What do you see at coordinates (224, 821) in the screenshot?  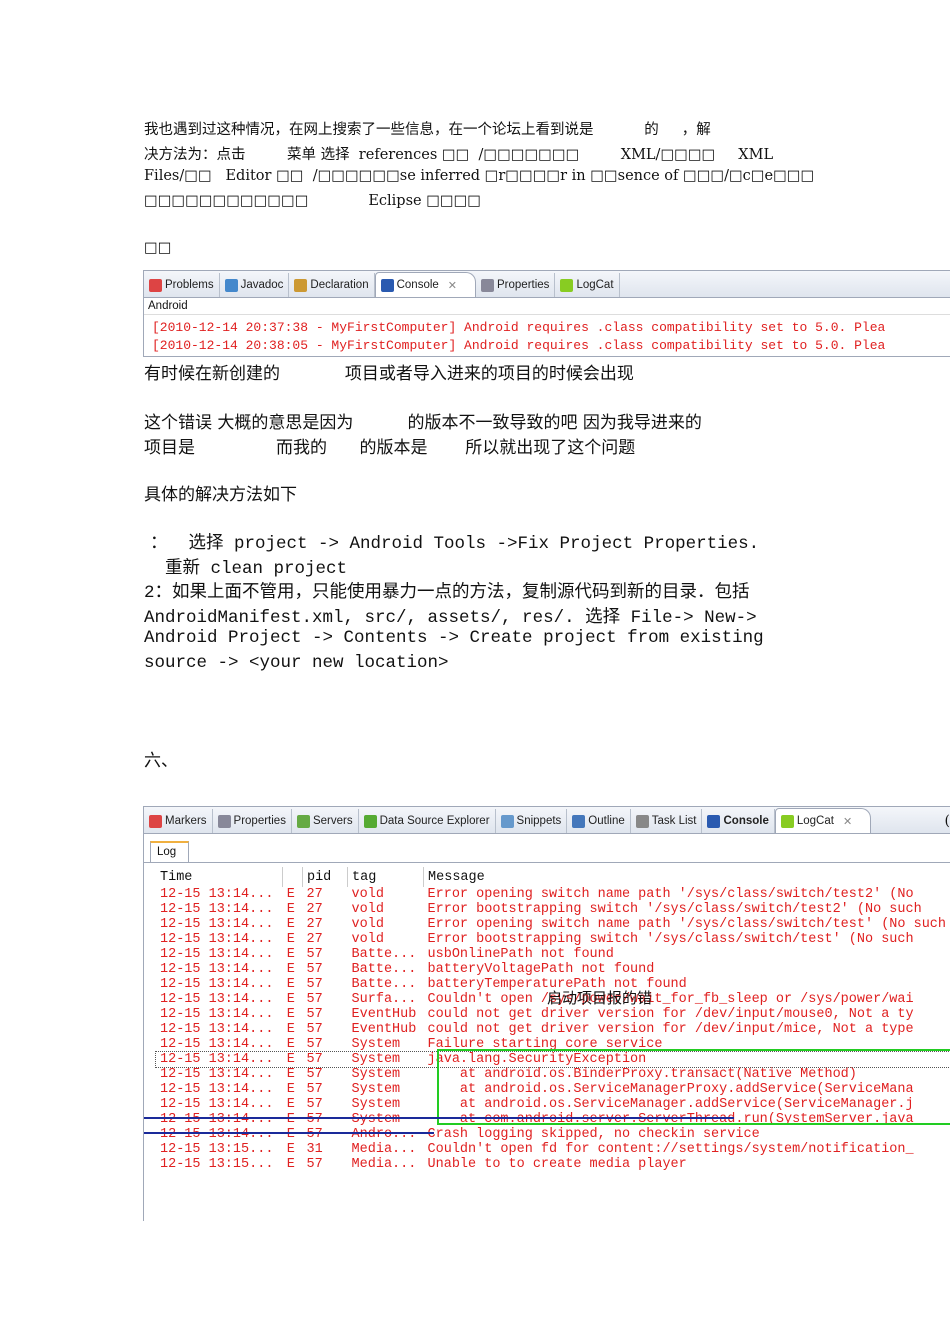 I see `properties-icon` at bounding box center [224, 821].